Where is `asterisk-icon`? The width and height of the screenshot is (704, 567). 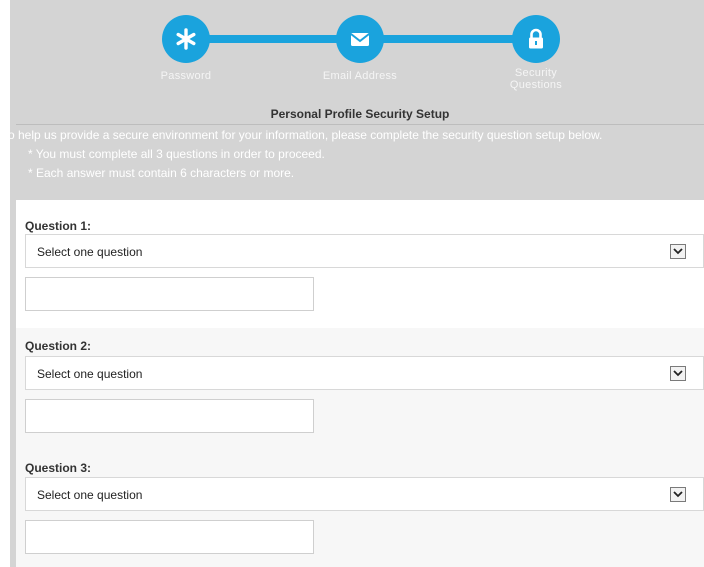 asterisk-icon is located at coordinates (186, 39).